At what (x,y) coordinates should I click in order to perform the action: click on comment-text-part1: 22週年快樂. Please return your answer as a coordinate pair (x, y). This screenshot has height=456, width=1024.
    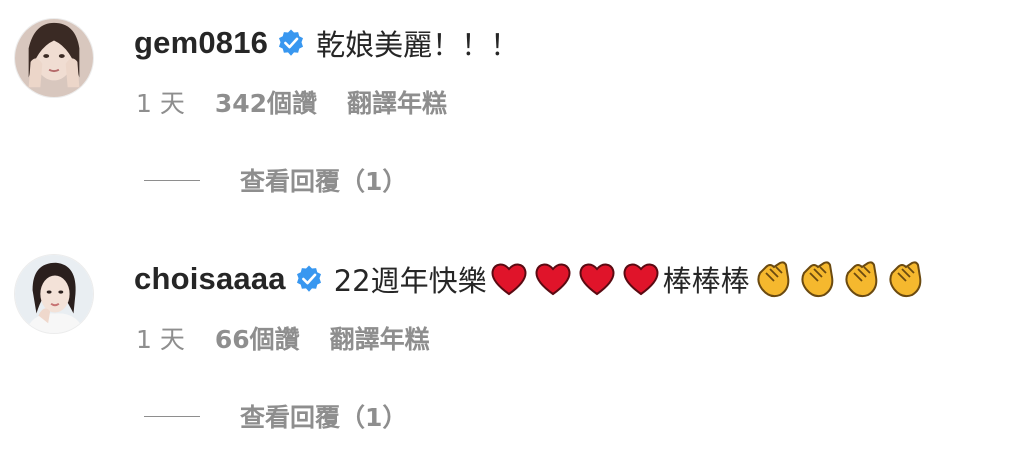
    Looking at the image, I should click on (410, 281).